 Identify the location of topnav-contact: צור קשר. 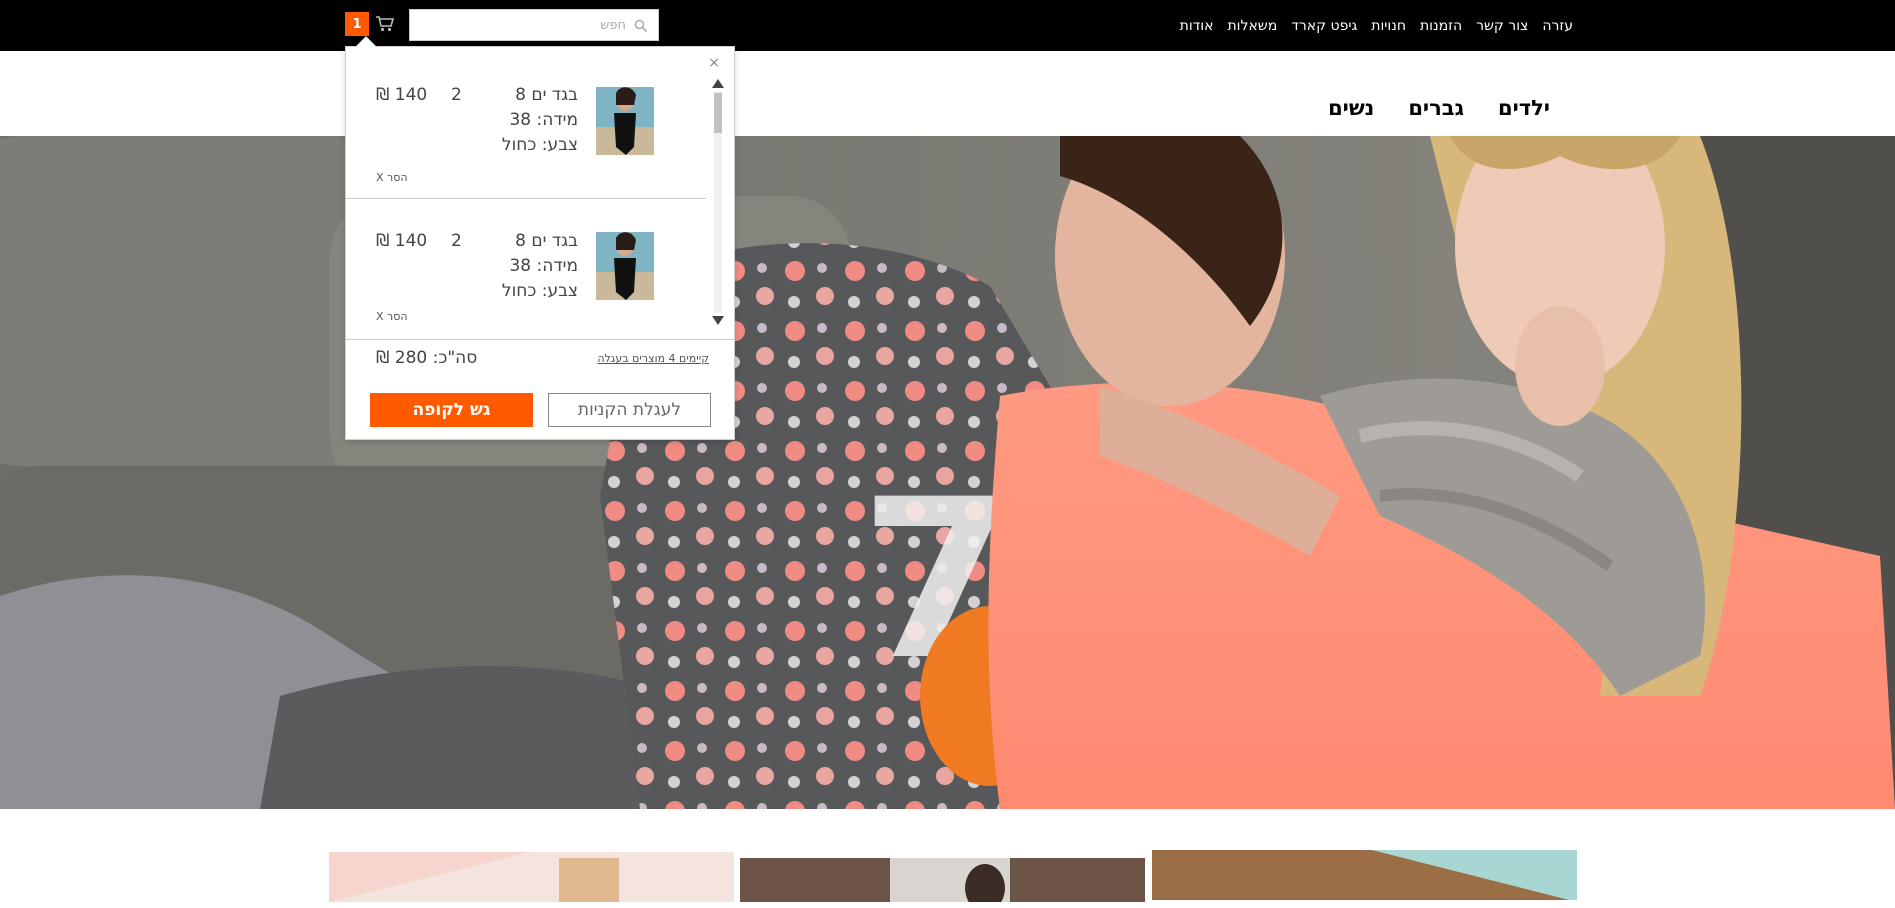
(1502, 26).